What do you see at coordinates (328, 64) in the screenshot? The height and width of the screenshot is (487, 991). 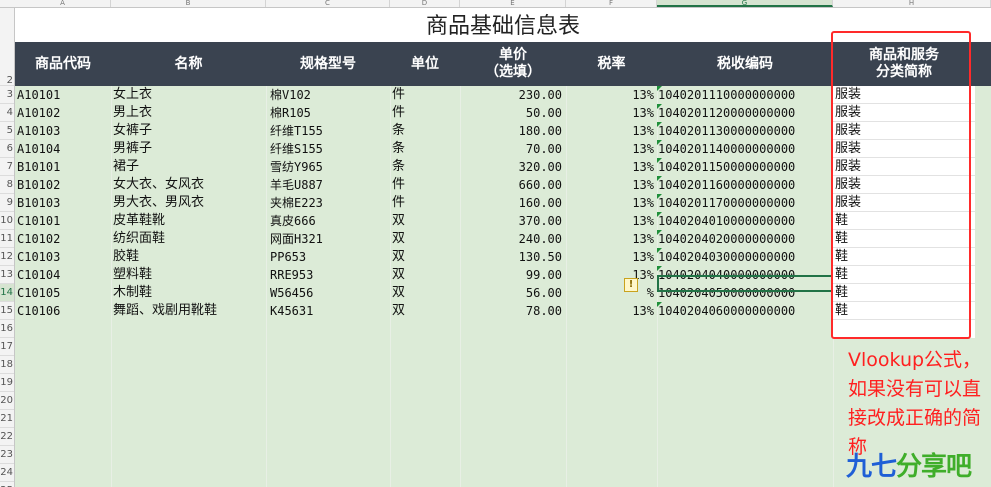 I see `header-spec: 规格型号` at bounding box center [328, 64].